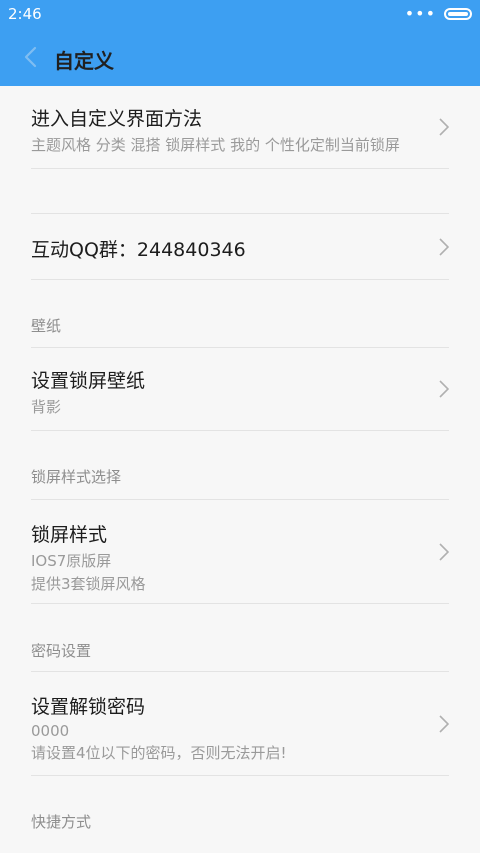 The image size is (480, 853). I want to click on section-header-wallpaper: 壁纸, so click(240, 314).